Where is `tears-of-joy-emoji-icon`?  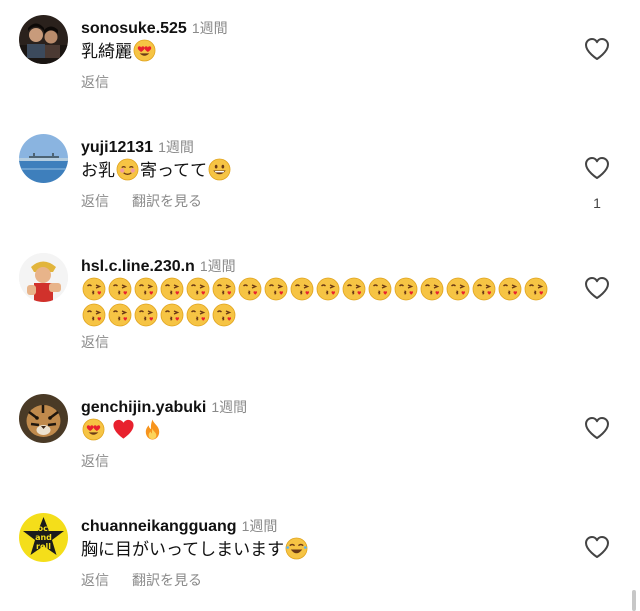
tears-of-joy-emoji-icon is located at coordinates (296, 548).